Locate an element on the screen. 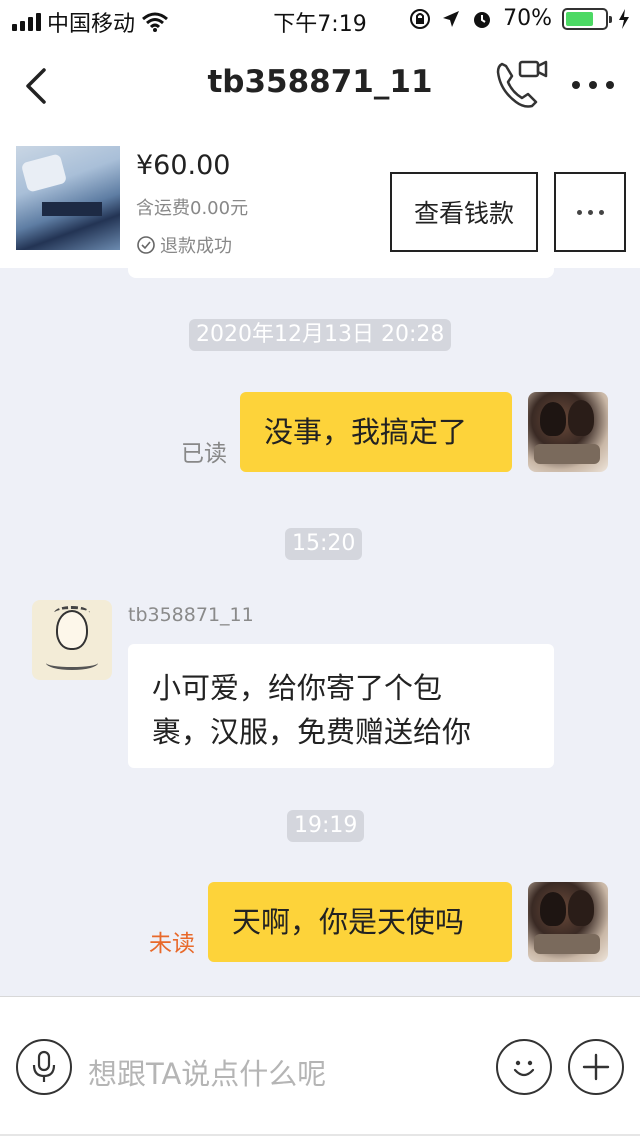 Image resolution: width=640 pixels, height=1136 pixels. input-bar: 想跟TA说点什么呢 is located at coordinates (320, 1066).